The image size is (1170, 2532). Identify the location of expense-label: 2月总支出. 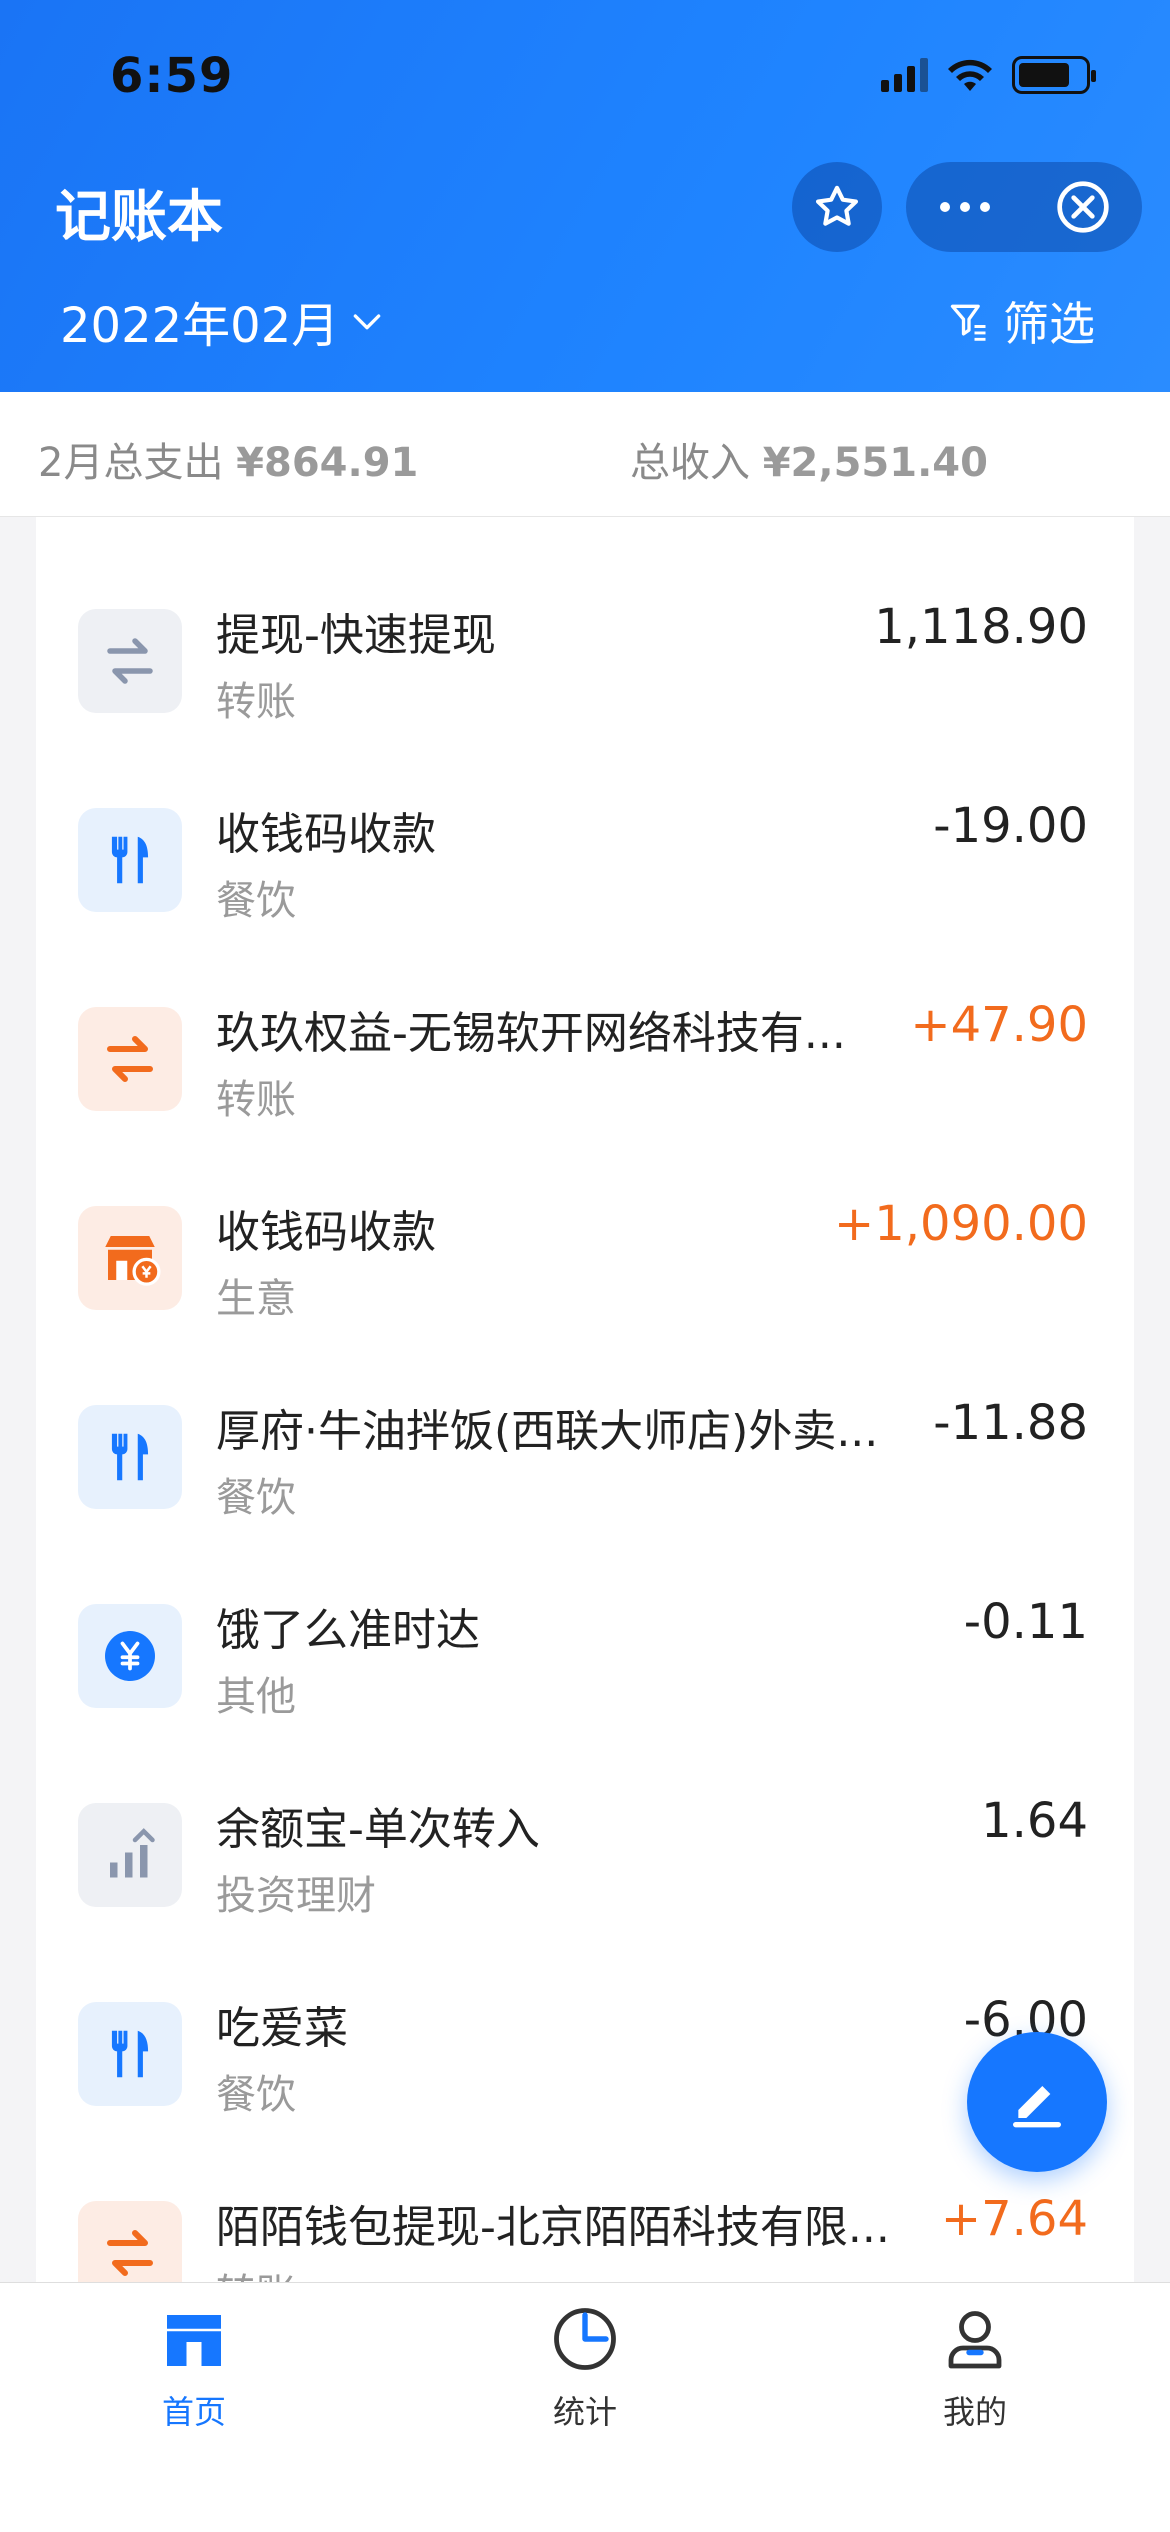
(131, 463).